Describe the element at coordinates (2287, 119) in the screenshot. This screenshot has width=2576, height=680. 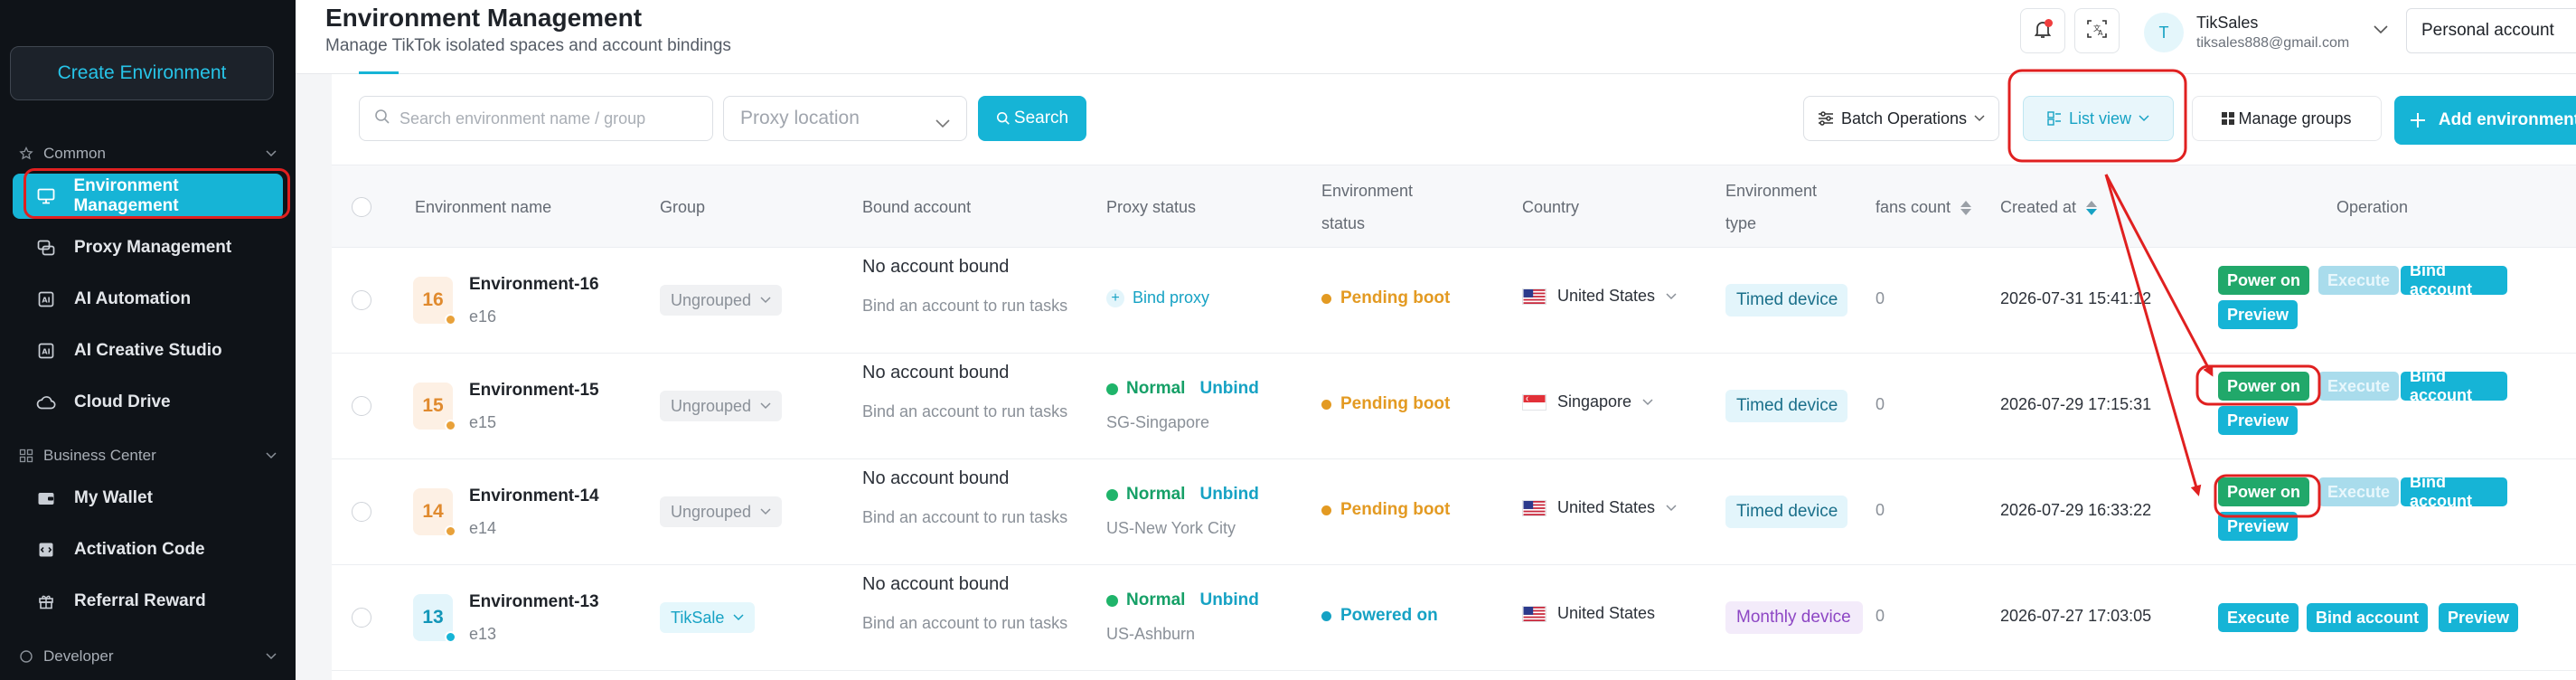
I see `manage-groups-button: Manage groups` at that location.